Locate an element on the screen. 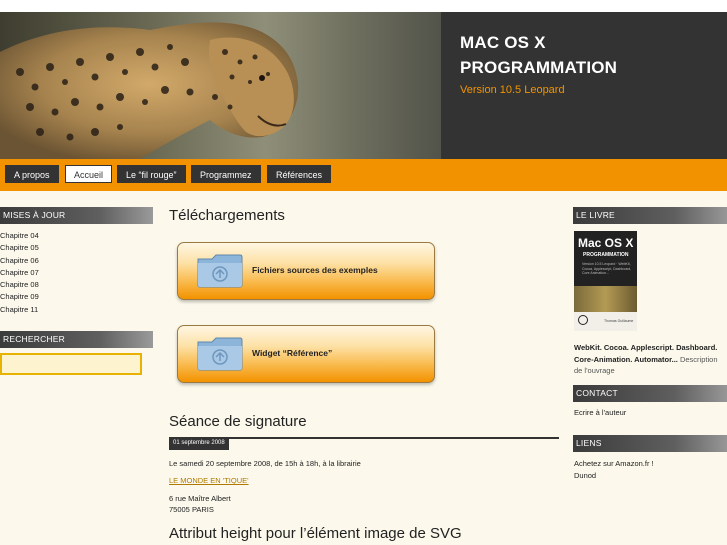  update-link-chapitre-07: Chapitre 07 is located at coordinates (19, 273).